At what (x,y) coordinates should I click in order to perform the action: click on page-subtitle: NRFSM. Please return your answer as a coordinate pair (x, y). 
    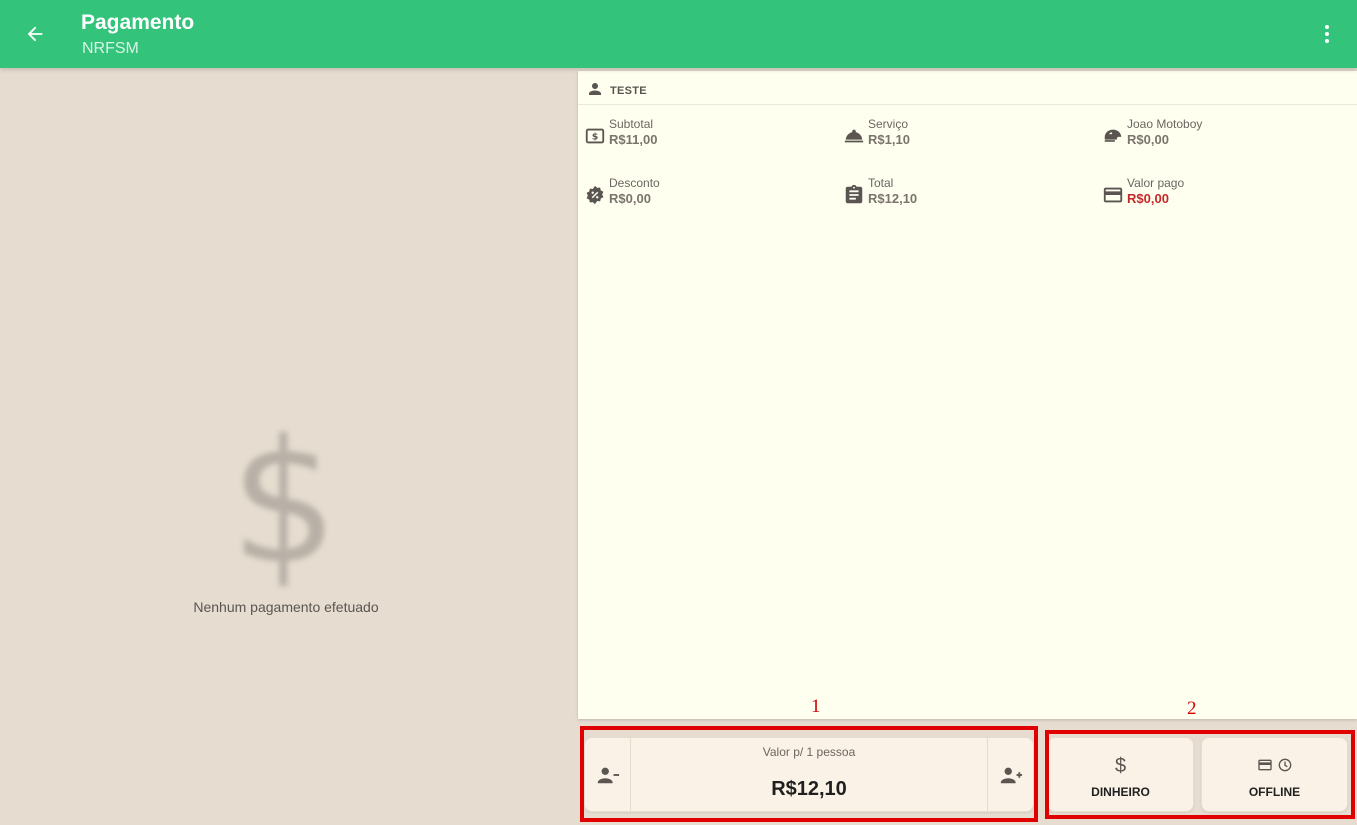
    Looking at the image, I should click on (110, 48).